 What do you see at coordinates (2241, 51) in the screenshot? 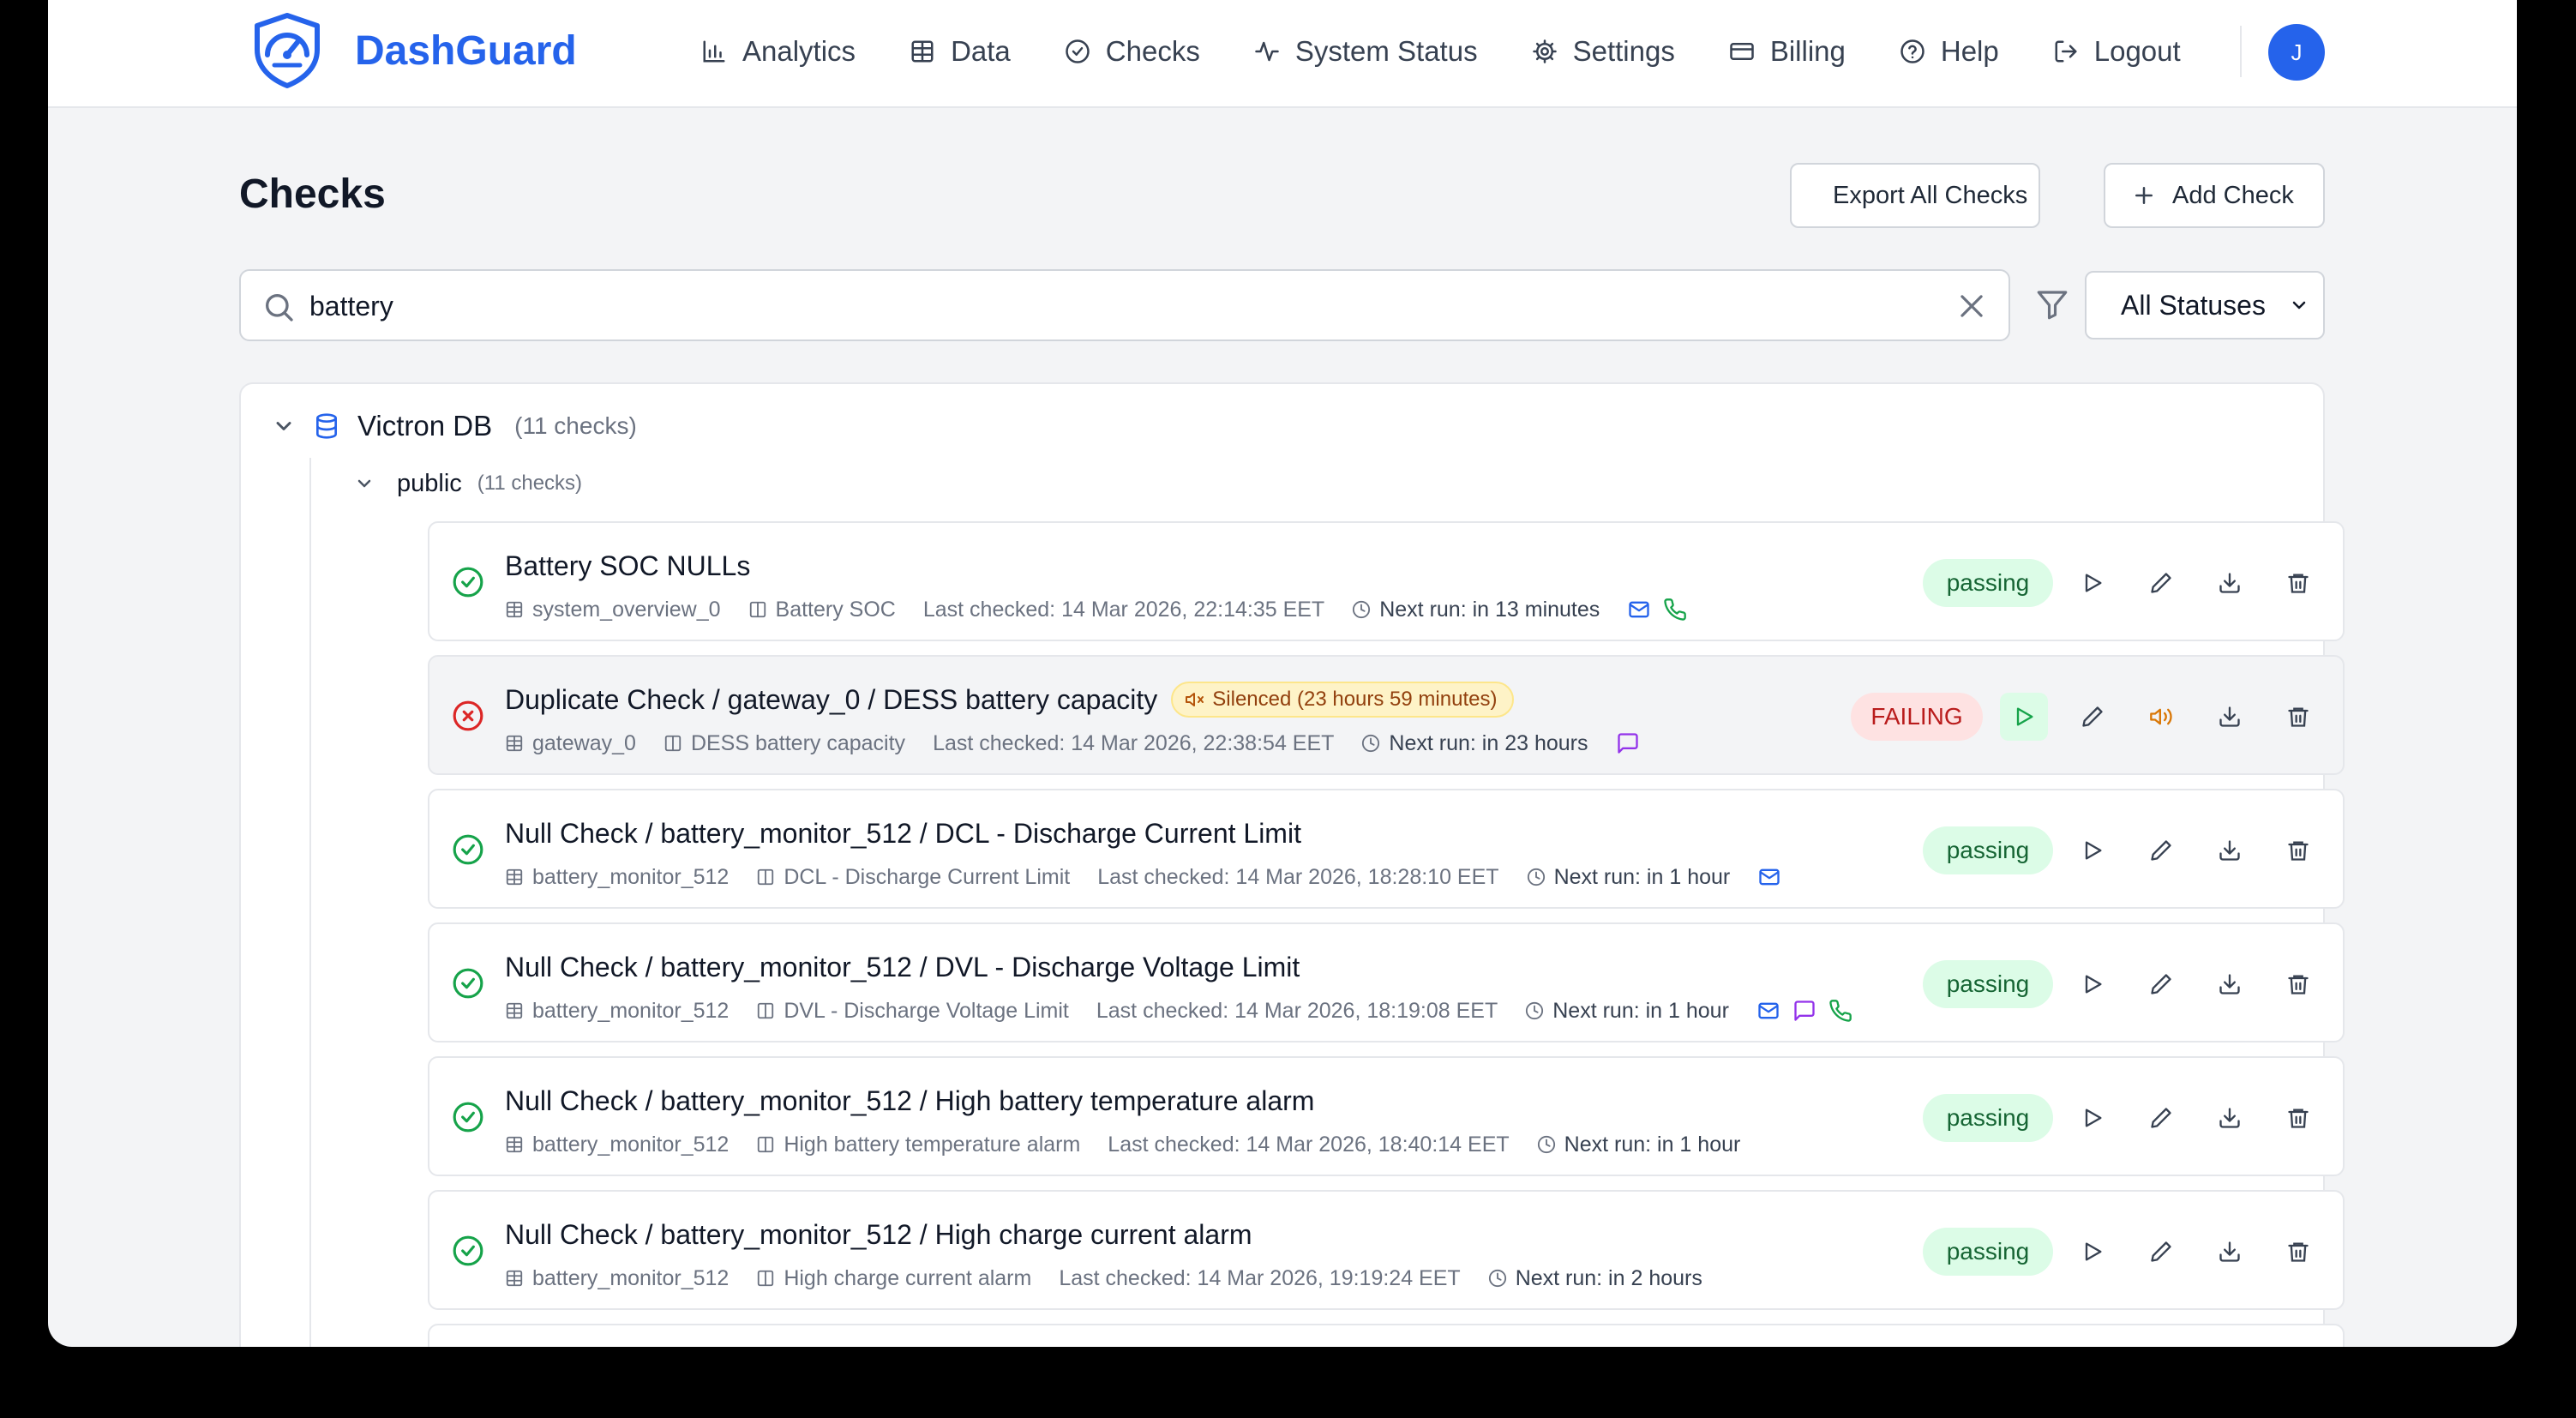
I see `nav-divider` at bounding box center [2241, 51].